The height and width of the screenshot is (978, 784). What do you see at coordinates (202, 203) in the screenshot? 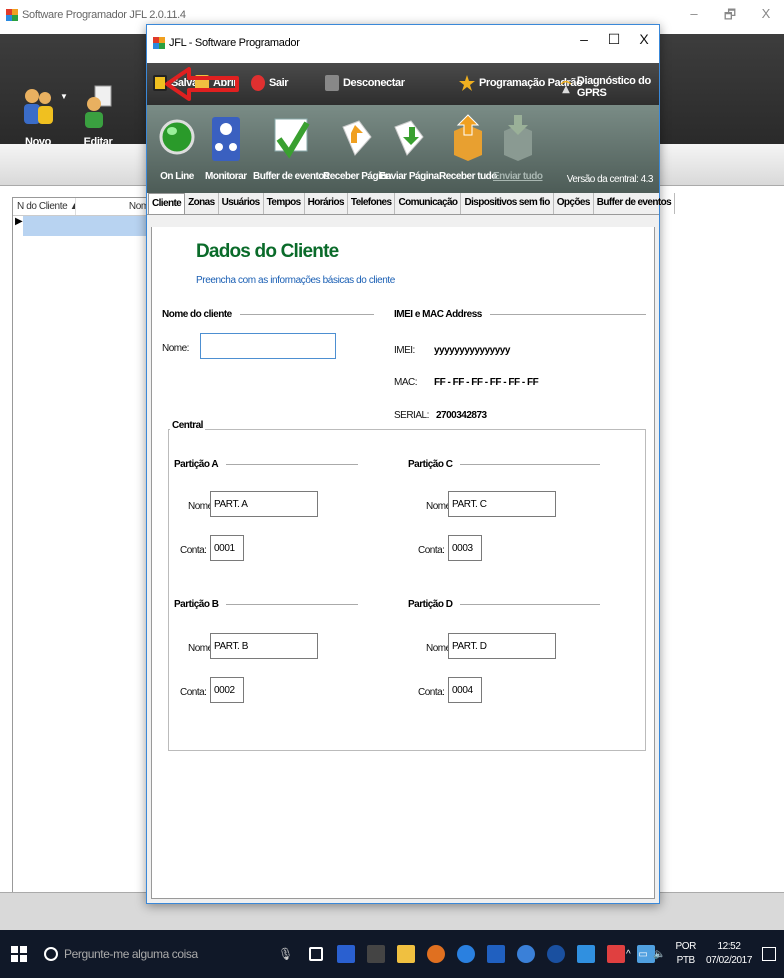
I see `tab-zonas: Zonas` at bounding box center [202, 203].